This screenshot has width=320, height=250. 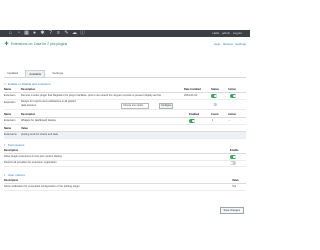 I want to click on pencil-icon: ✎, so click(x=66, y=33).